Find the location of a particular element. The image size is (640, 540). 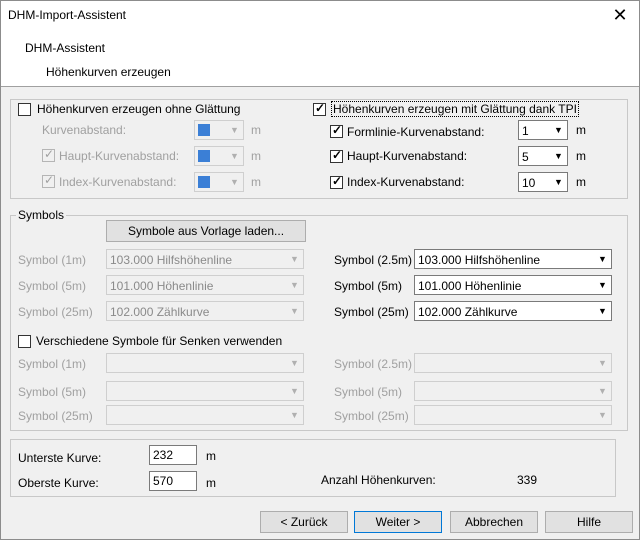

index-left-combo: ▼ is located at coordinates (219, 182).